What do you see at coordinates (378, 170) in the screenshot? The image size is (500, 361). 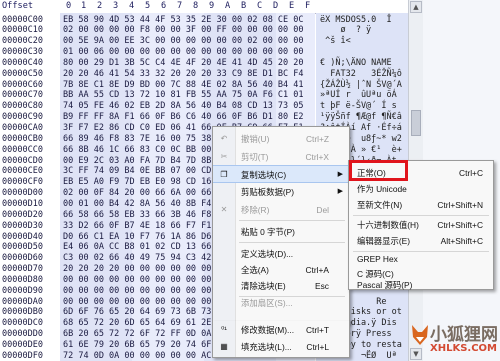 I see `highlight-box` at bounding box center [378, 170].